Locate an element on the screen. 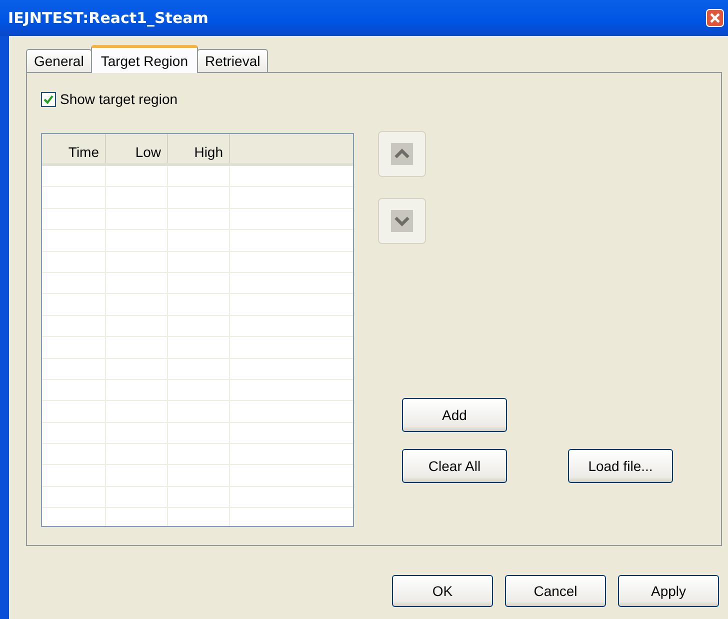 The height and width of the screenshot is (619, 728). column-header: High is located at coordinates (199, 148).